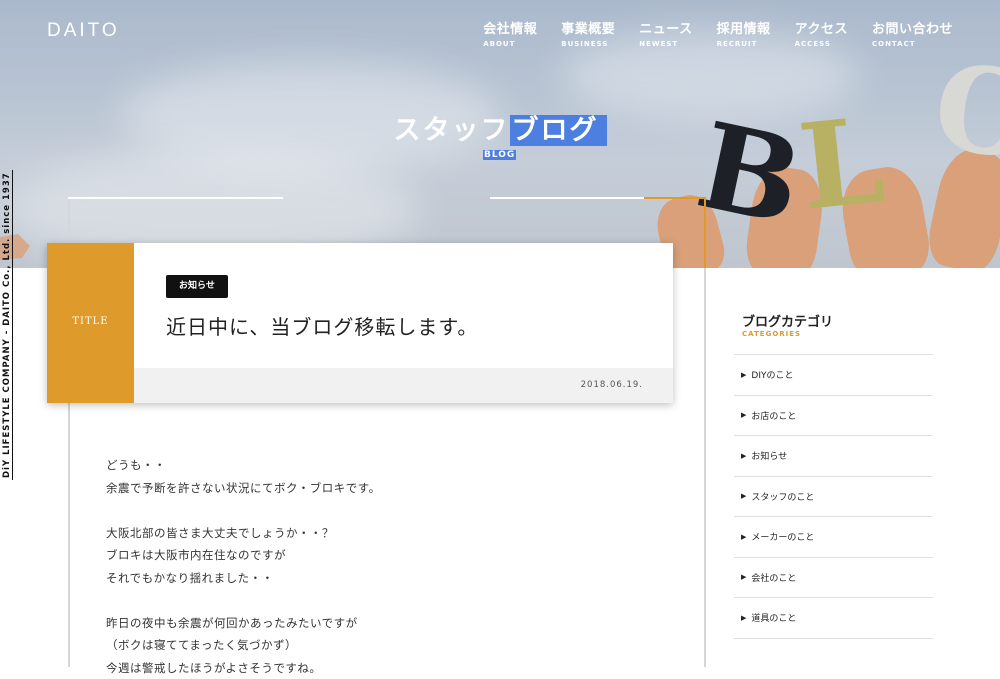 The height and width of the screenshot is (679, 1000). I want to click on nav-label: ニュース, so click(665, 27).